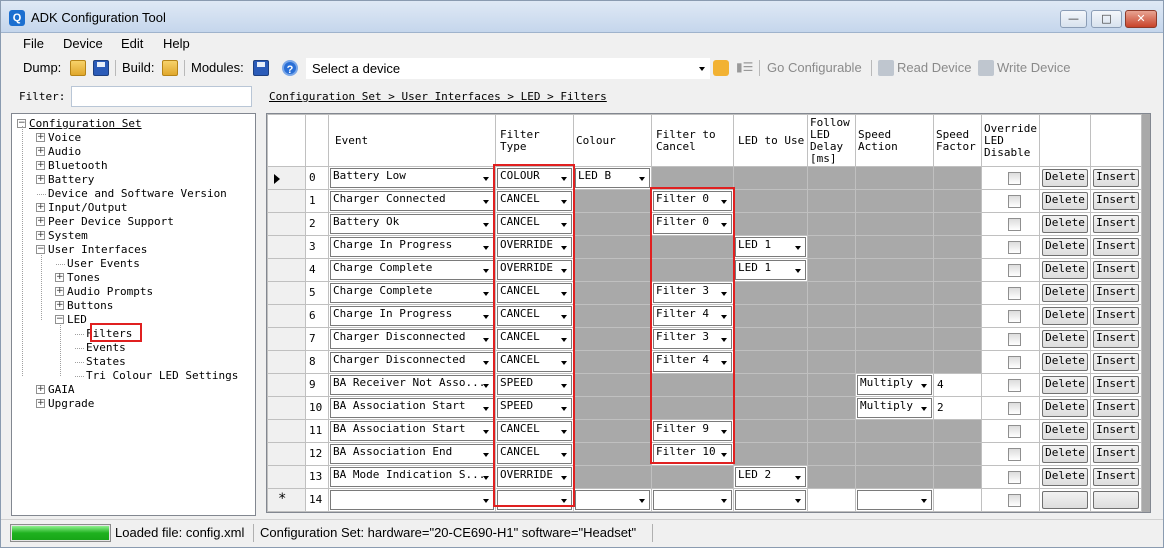  Describe the element at coordinates (132, 43) in the screenshot. I see `menu-edit: Edit` at that location.